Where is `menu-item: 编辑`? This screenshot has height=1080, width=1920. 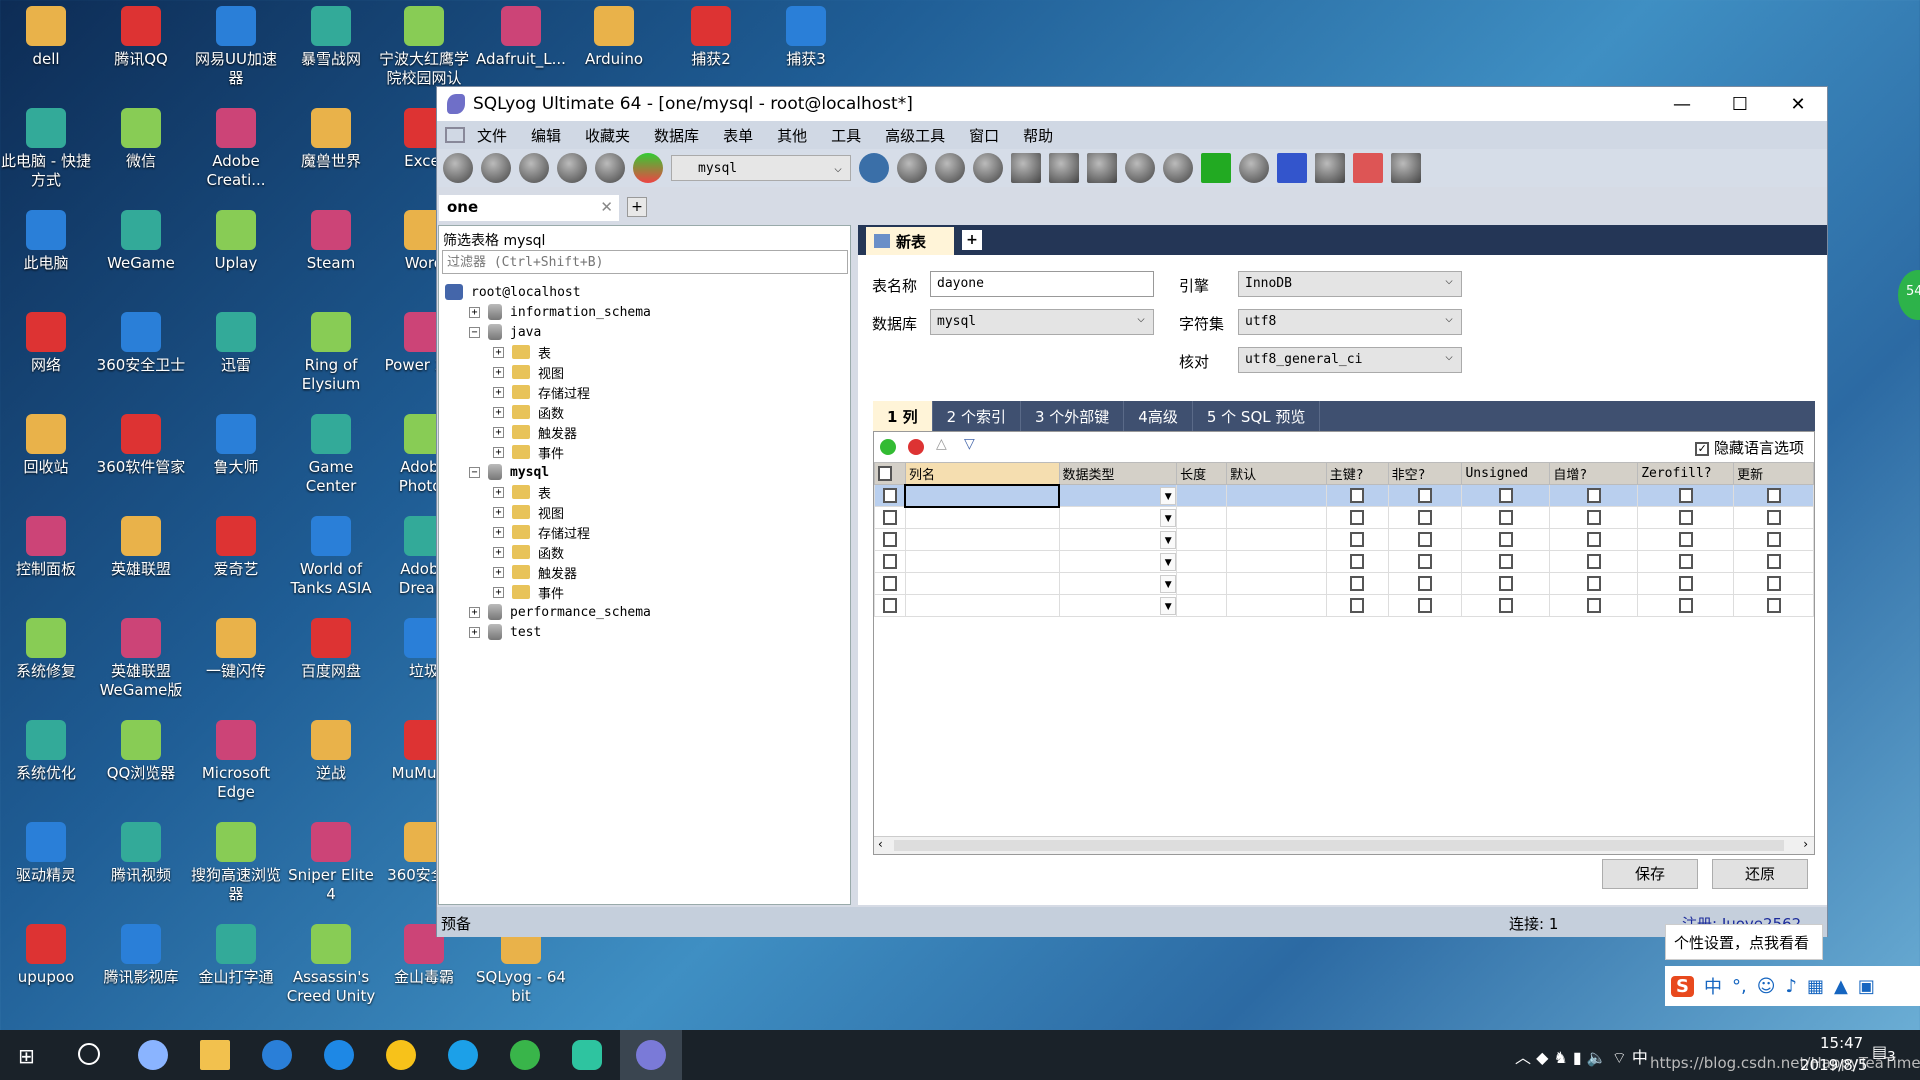 menu-item: 编辑 is located at coordinates (546, 135).